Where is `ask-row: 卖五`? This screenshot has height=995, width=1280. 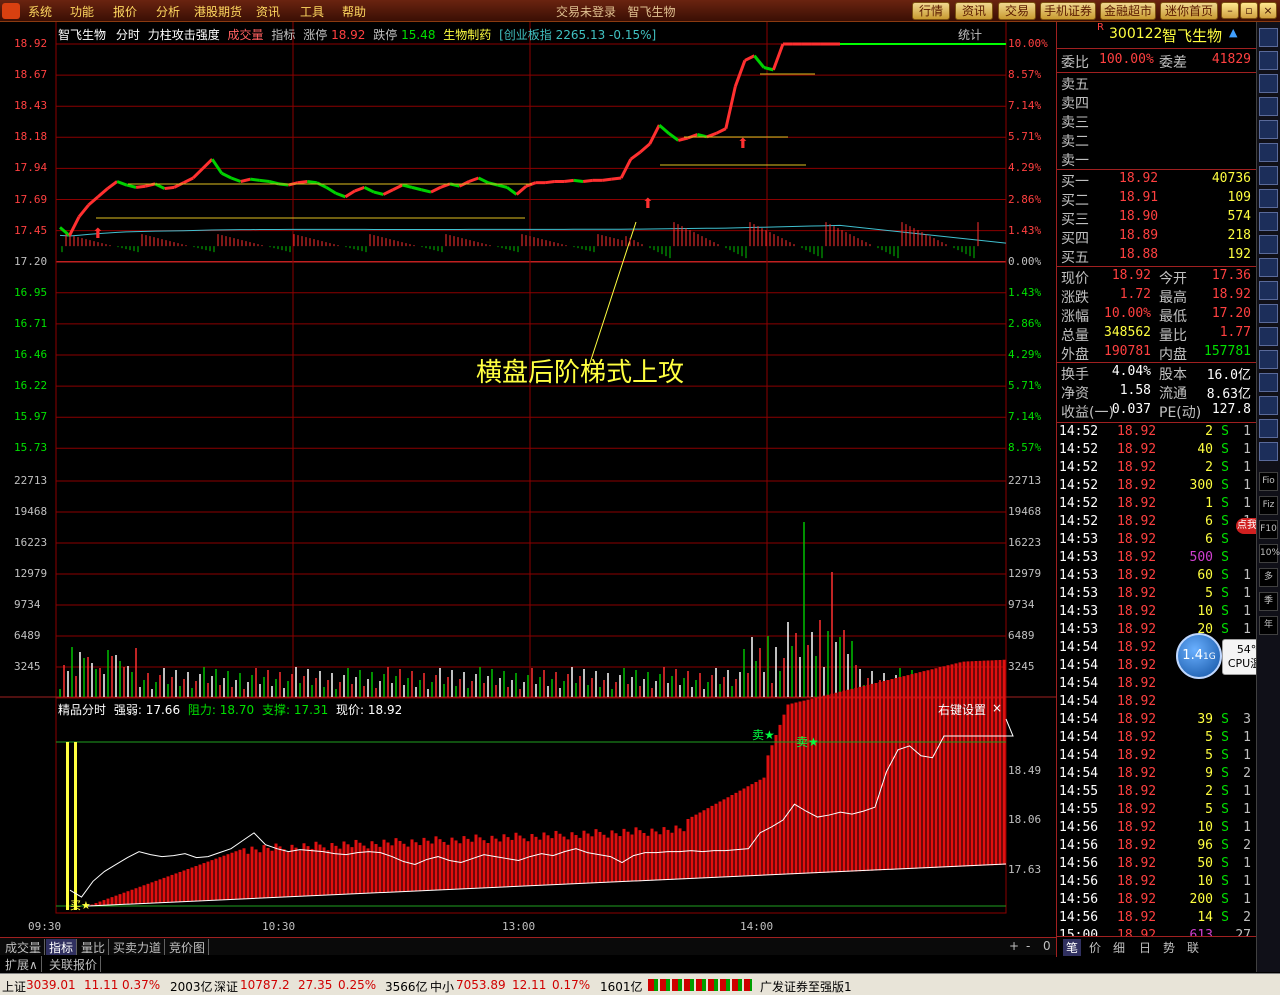 ask-row: 卖五 is located at coordinates (1156, 83).